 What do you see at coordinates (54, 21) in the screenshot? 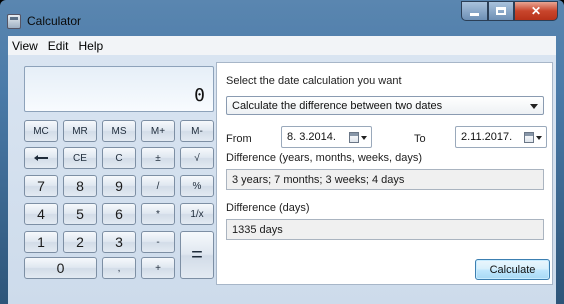
I see `window-title: Calculator` at bounding box center [54, 21].